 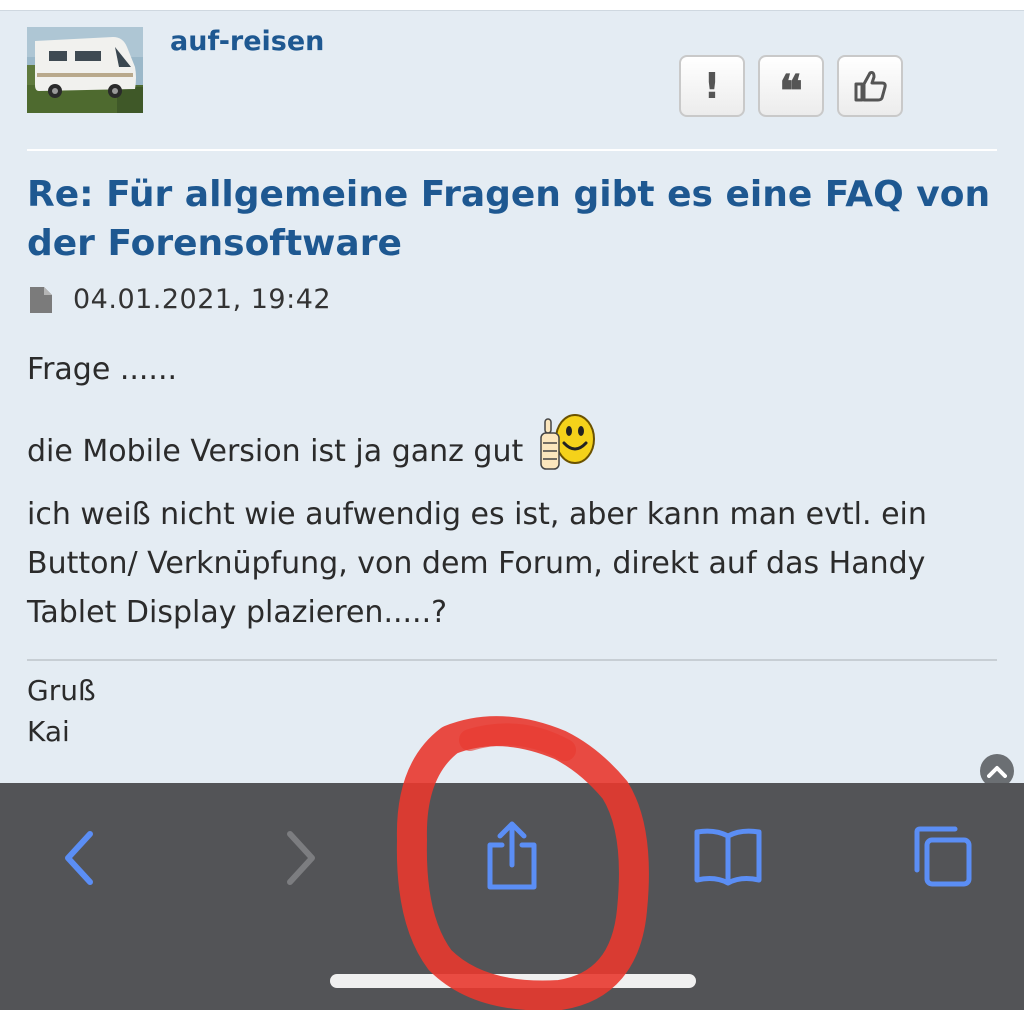 I want to click on exclamation-icon: !, so click(x=712, y=86).